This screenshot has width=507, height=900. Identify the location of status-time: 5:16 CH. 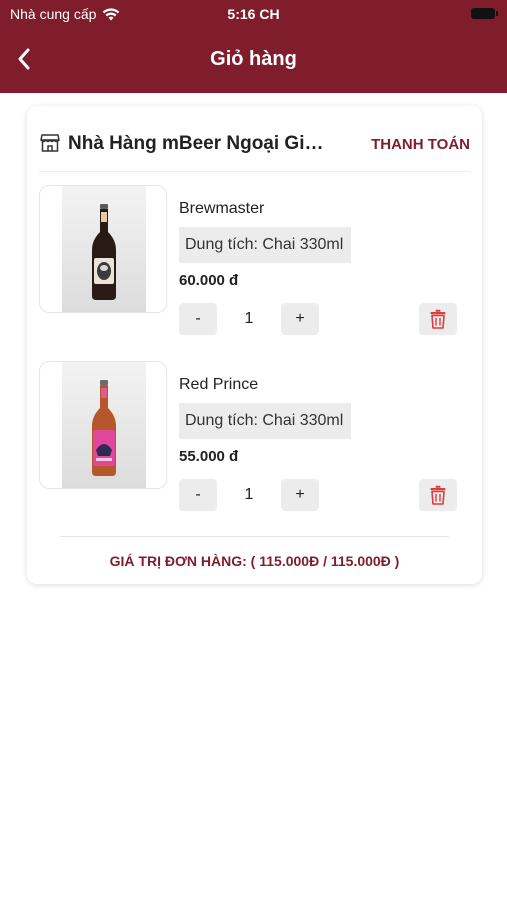
(253, 14).